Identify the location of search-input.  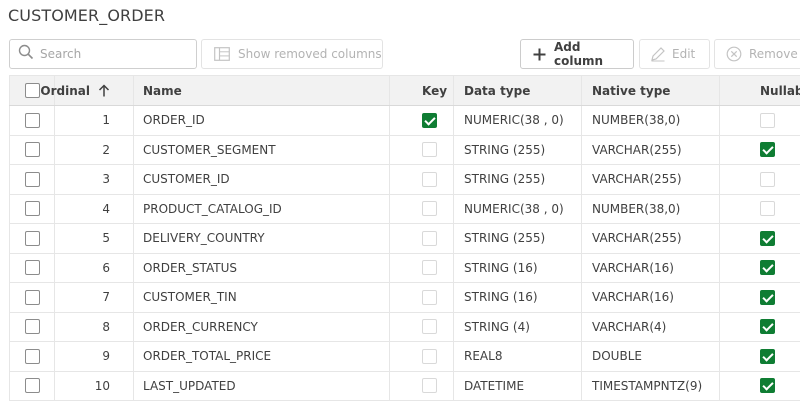
(115, 54).